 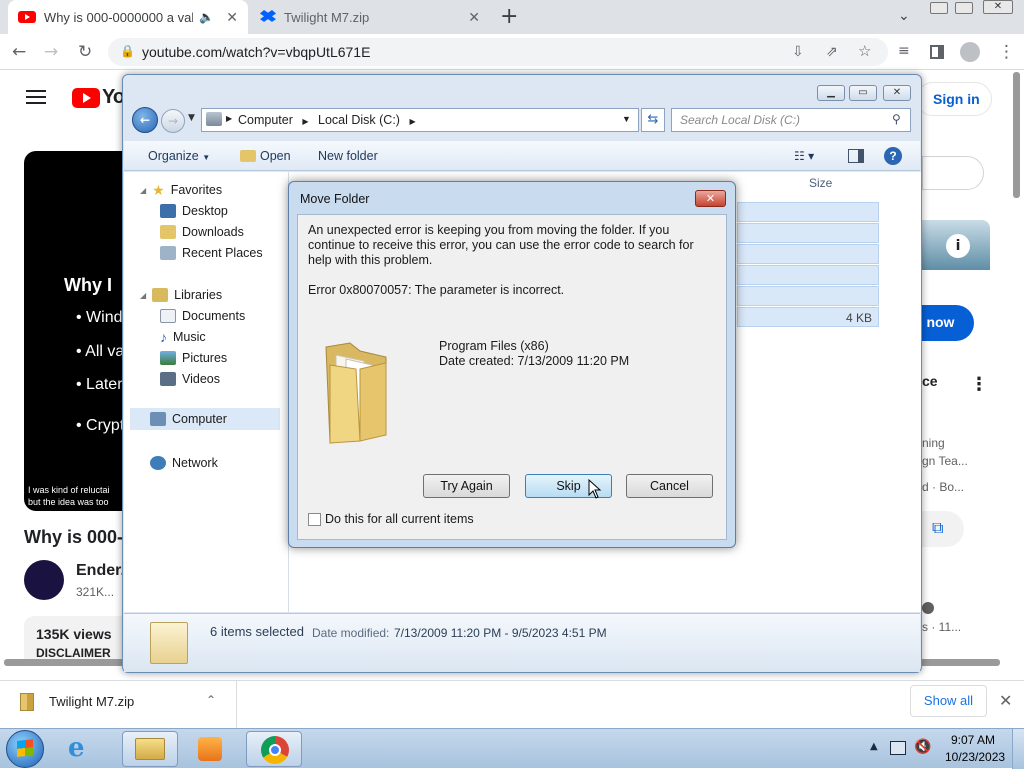 What do you see at coordinates (205, 419) in the screenshot?
I see `nav-computer: Computer` at bounding box center [205, 419].